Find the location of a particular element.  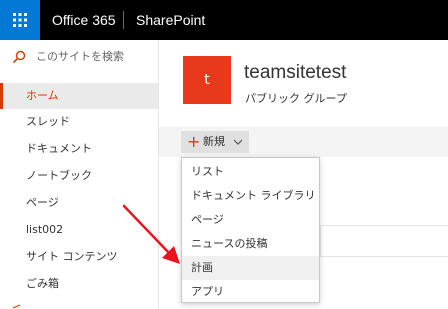

nav-item-documents: ドキュメント is located at coordinates (79, 149).